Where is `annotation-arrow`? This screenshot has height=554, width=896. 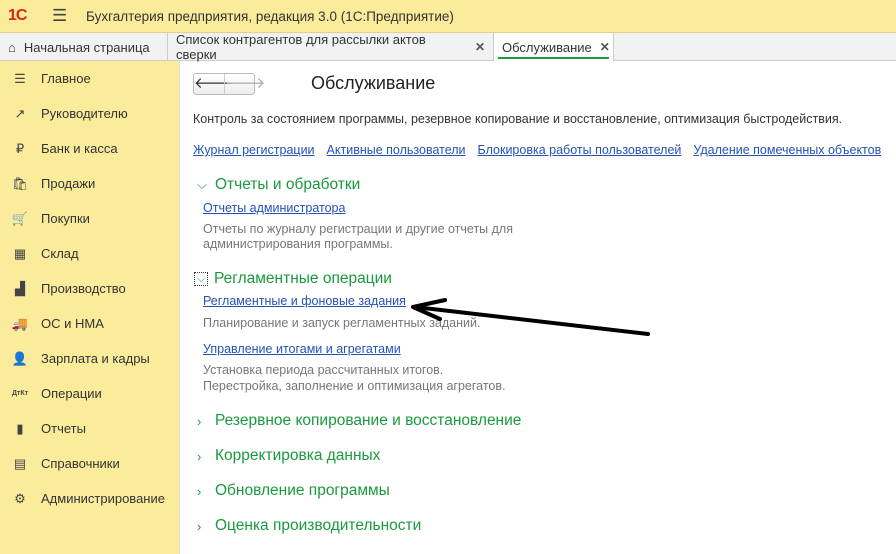
annotation-arrow is located at coordinates (530, 317).